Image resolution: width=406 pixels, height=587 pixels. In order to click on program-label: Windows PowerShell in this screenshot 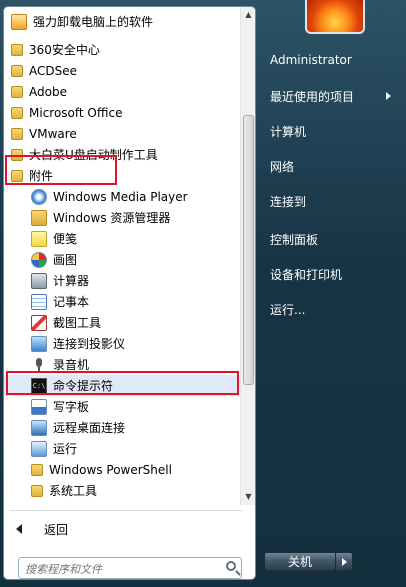, I will do `click(110, 469)`.